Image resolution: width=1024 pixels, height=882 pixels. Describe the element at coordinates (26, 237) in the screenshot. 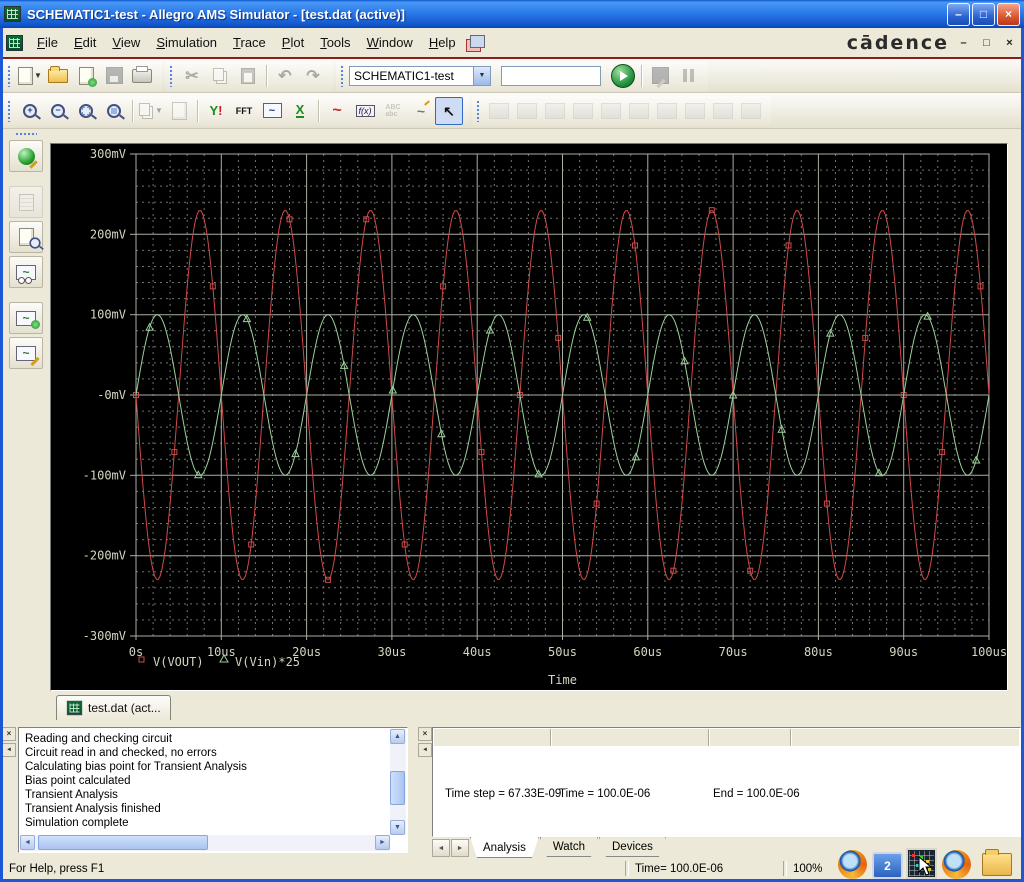

I see `view-output-file-button` at that location.